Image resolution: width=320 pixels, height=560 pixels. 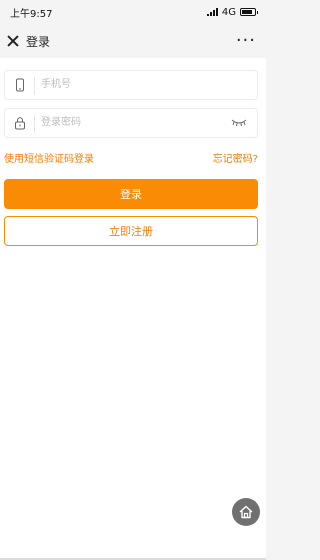 What do you see at coordinates (131, 85) in the screenshot?
I see `phone-field: 手机号` at bounding box center [131, 85].